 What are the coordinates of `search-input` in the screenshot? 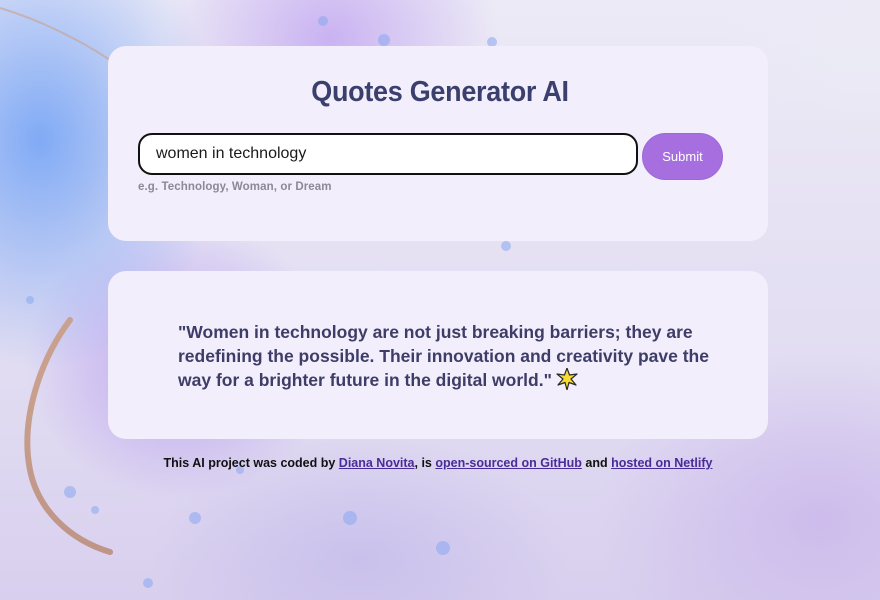 It's located at (388, 154).